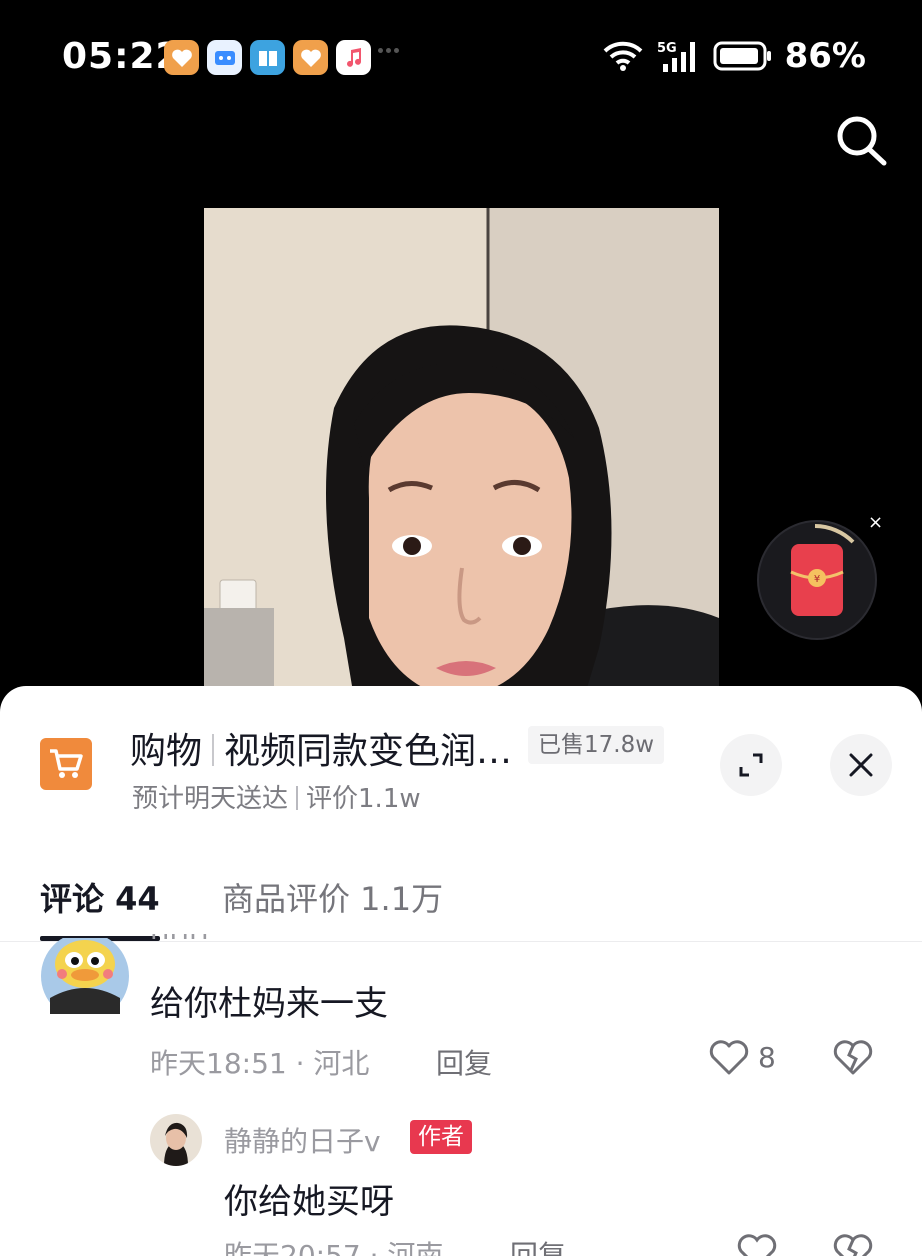 This screenshot has width=922, height=1256. What do you see at coordinates (596, 745) in the screenshot?
I see `sold-count-badge: 已售17.8w` at bounding box center [596, 745].